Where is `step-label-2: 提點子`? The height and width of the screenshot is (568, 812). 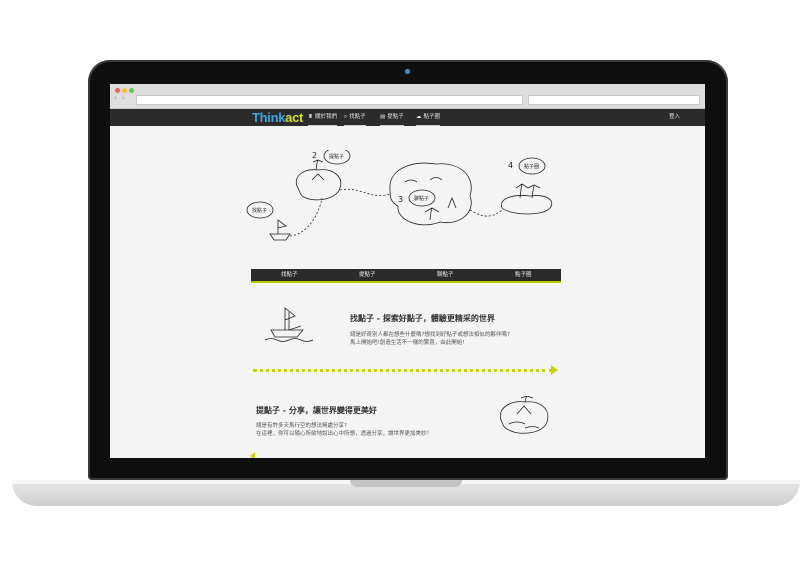
step-label-2: 提點子 is located at coordinates (336, 156).